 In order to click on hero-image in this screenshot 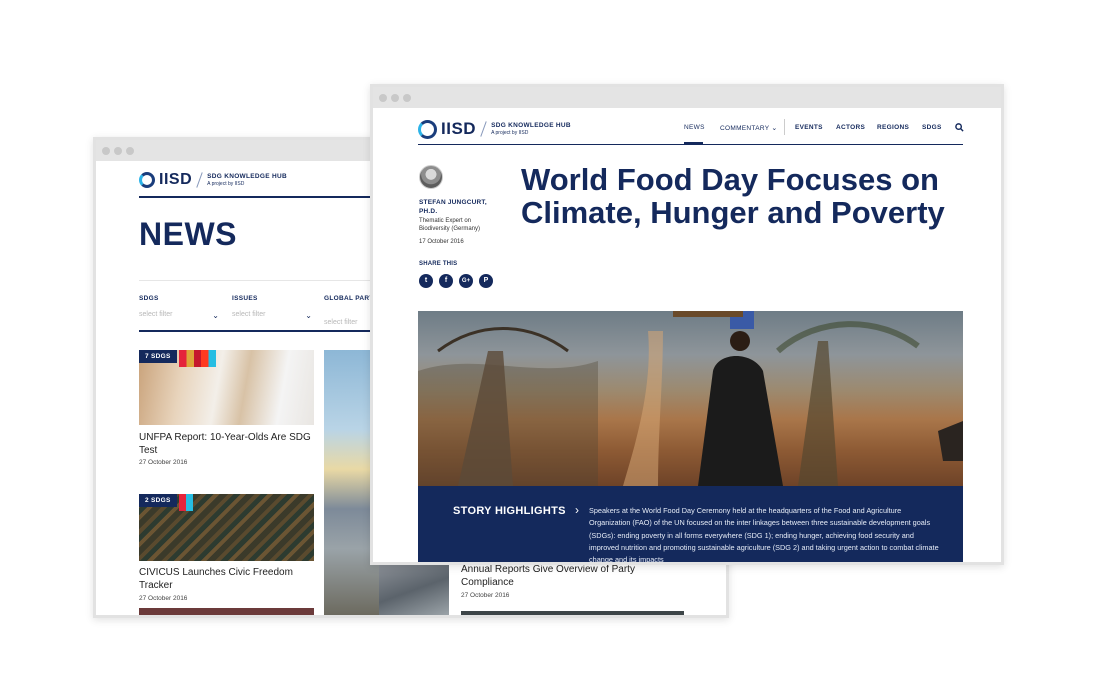, I will do `click(690, 398)`.